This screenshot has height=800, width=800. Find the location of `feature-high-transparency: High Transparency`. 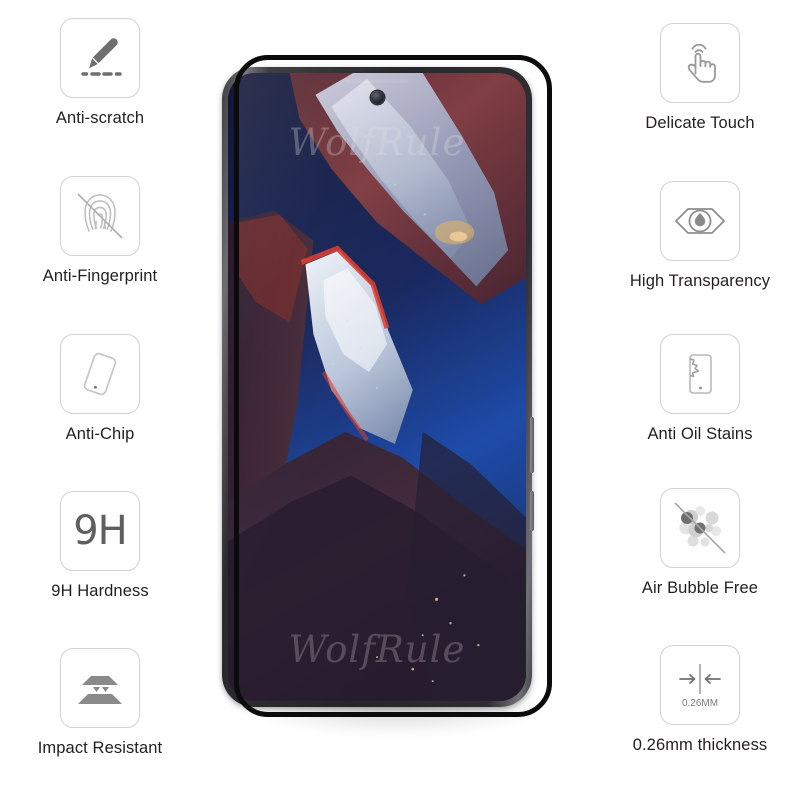

feature-high-transparency: High Transparency is located at coordinates (700, 236).